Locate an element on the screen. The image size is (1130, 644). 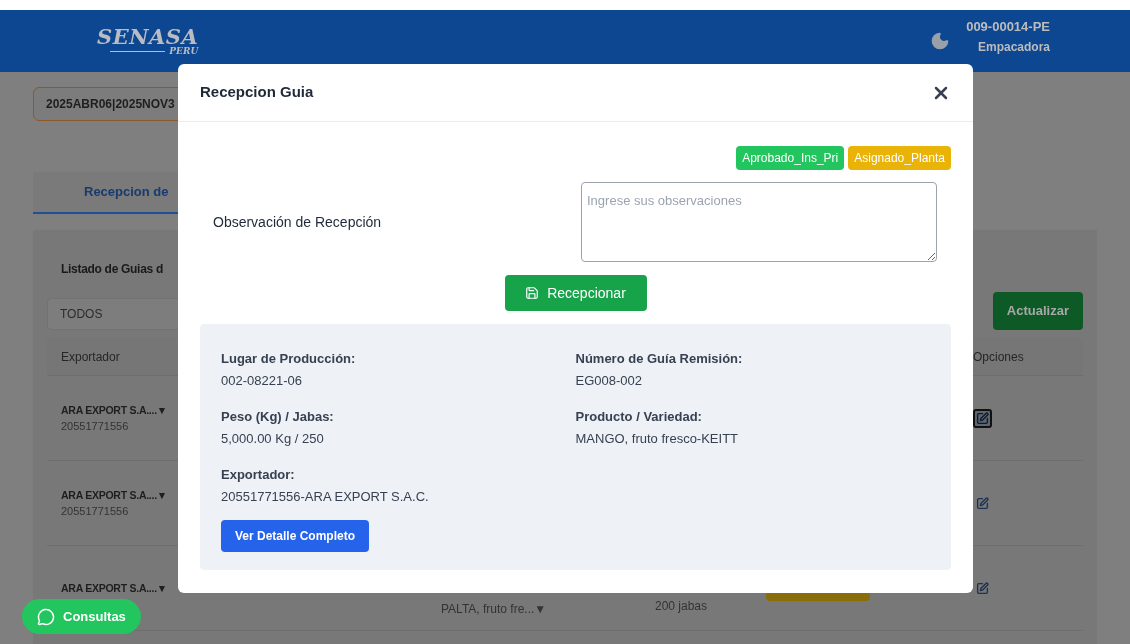
observation-field: Ingrese sus observaciones is located at coordinates (759, 222).